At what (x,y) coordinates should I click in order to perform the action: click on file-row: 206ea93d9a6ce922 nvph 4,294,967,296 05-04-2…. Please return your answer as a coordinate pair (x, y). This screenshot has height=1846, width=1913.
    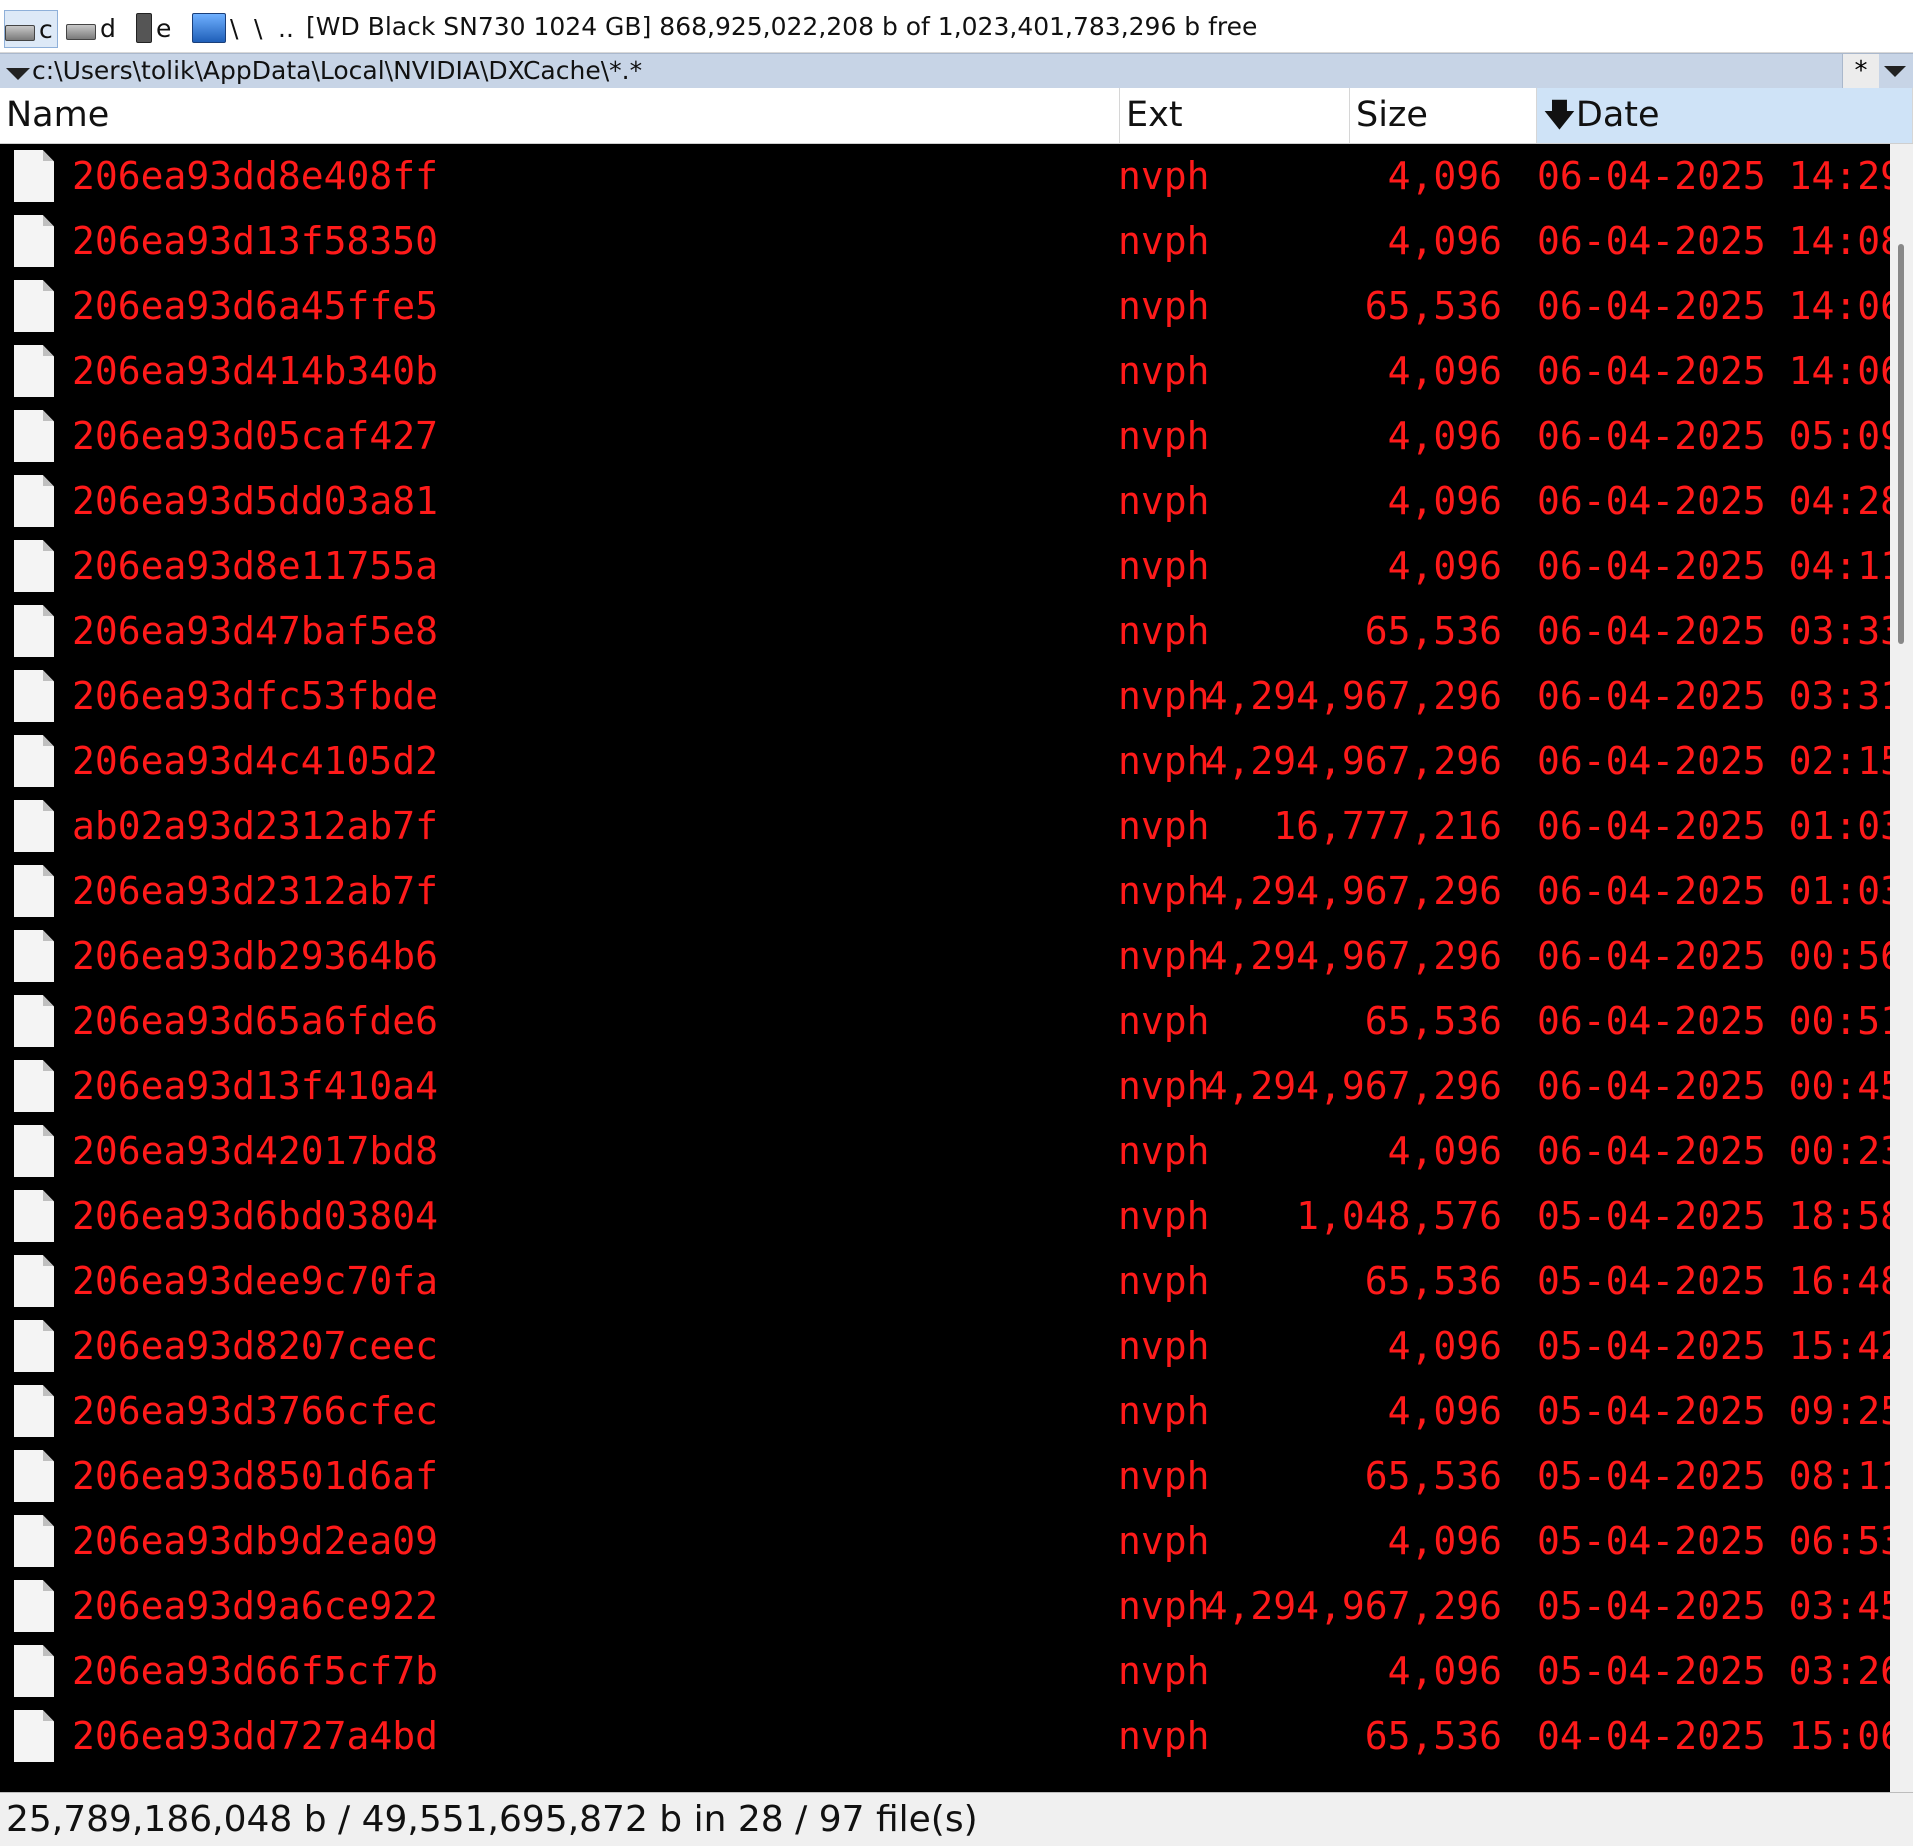
    Looking at the image, I should click on (945, 1606).